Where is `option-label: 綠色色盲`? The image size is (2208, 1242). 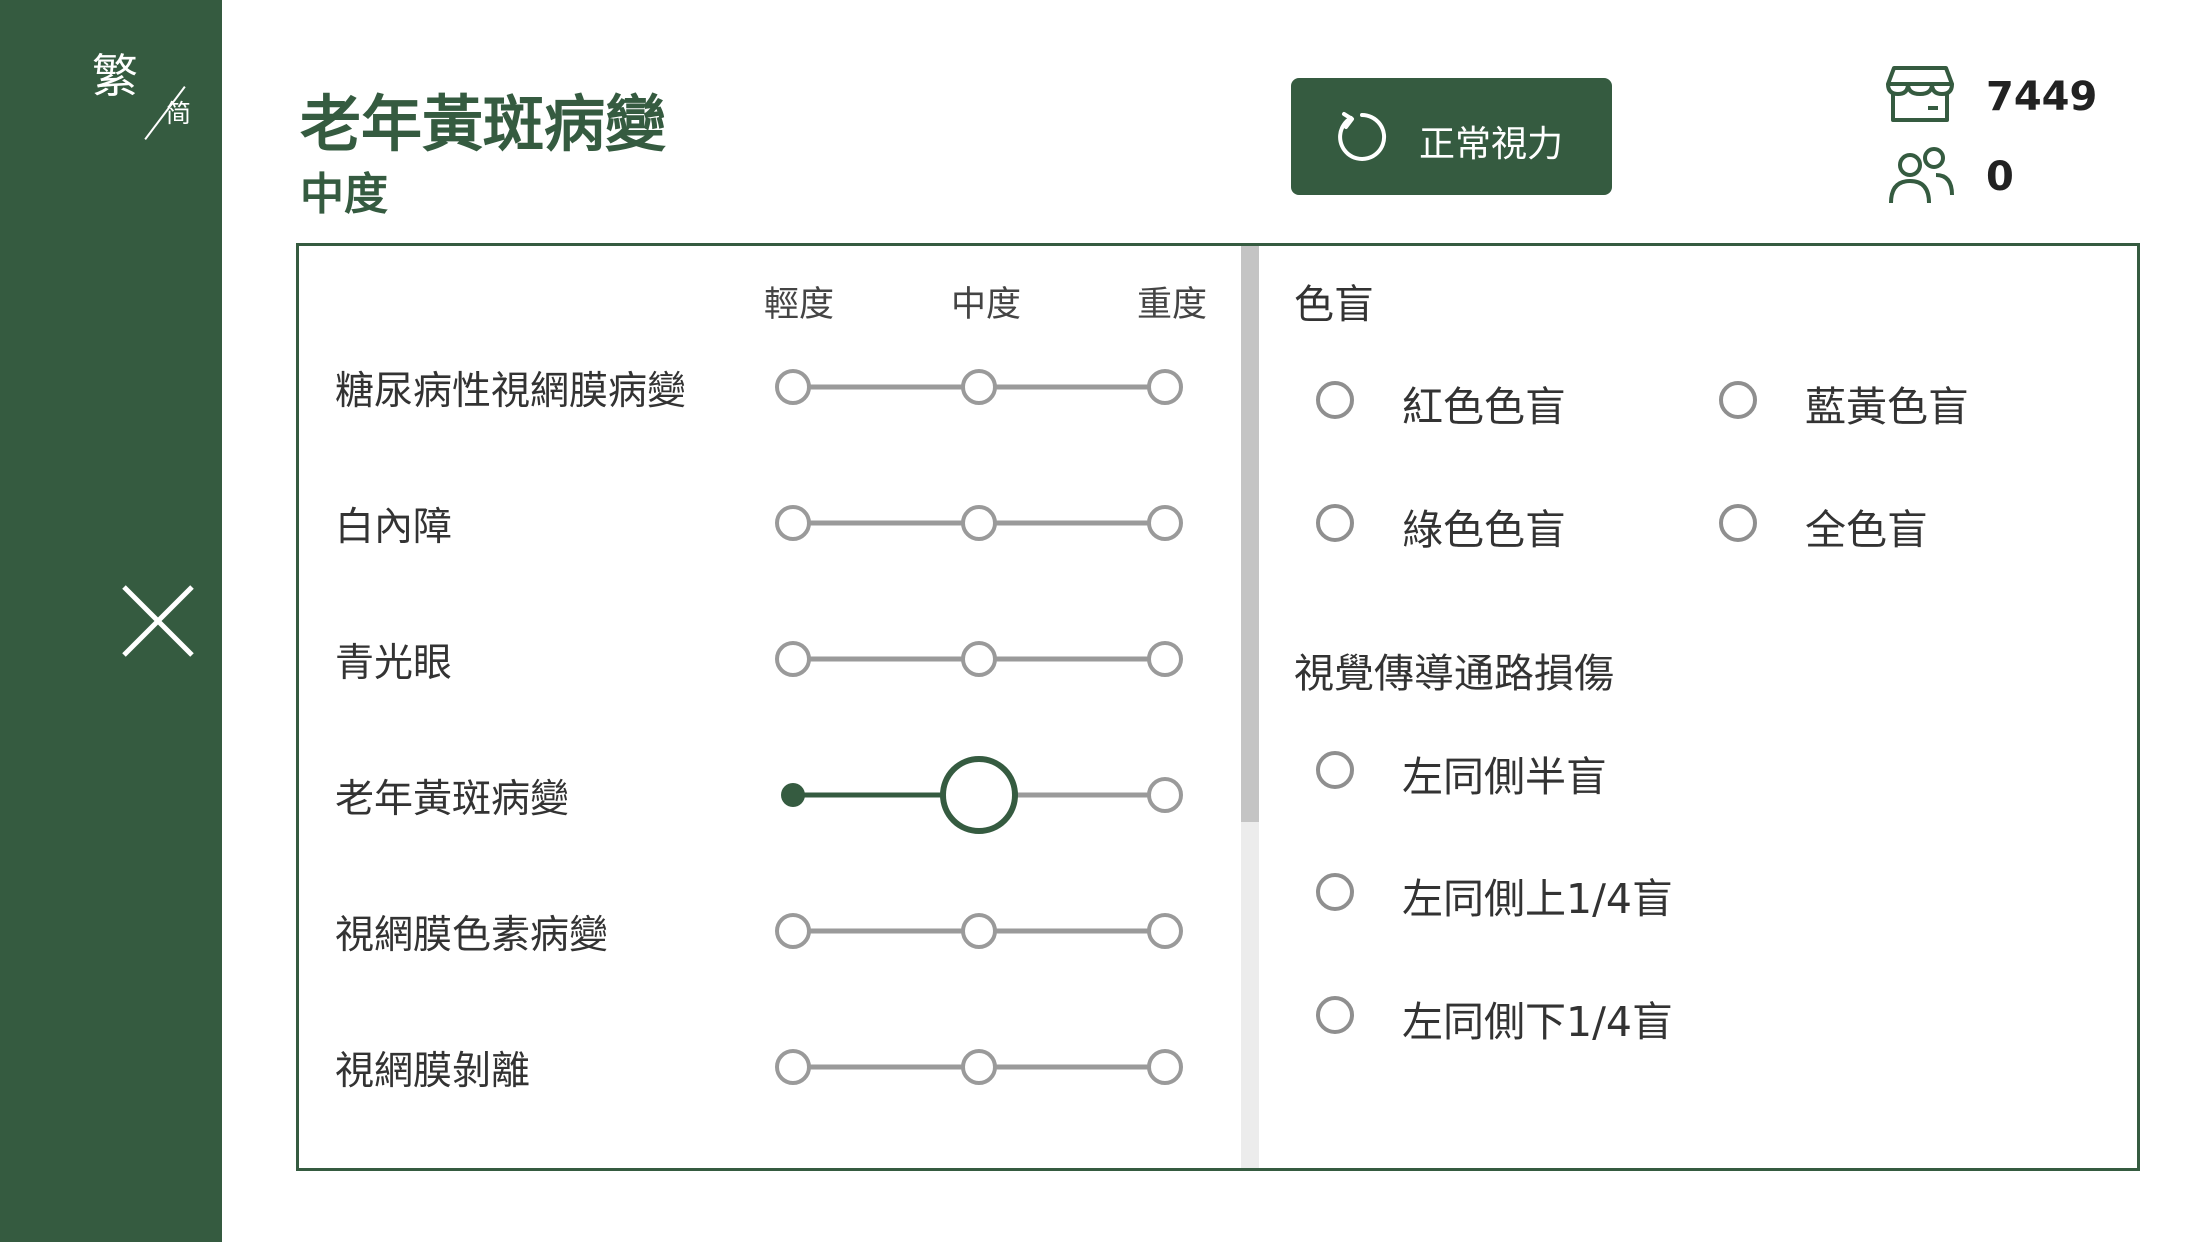 option-label: 綠色色盲 is located at coordinates (1484, 530).